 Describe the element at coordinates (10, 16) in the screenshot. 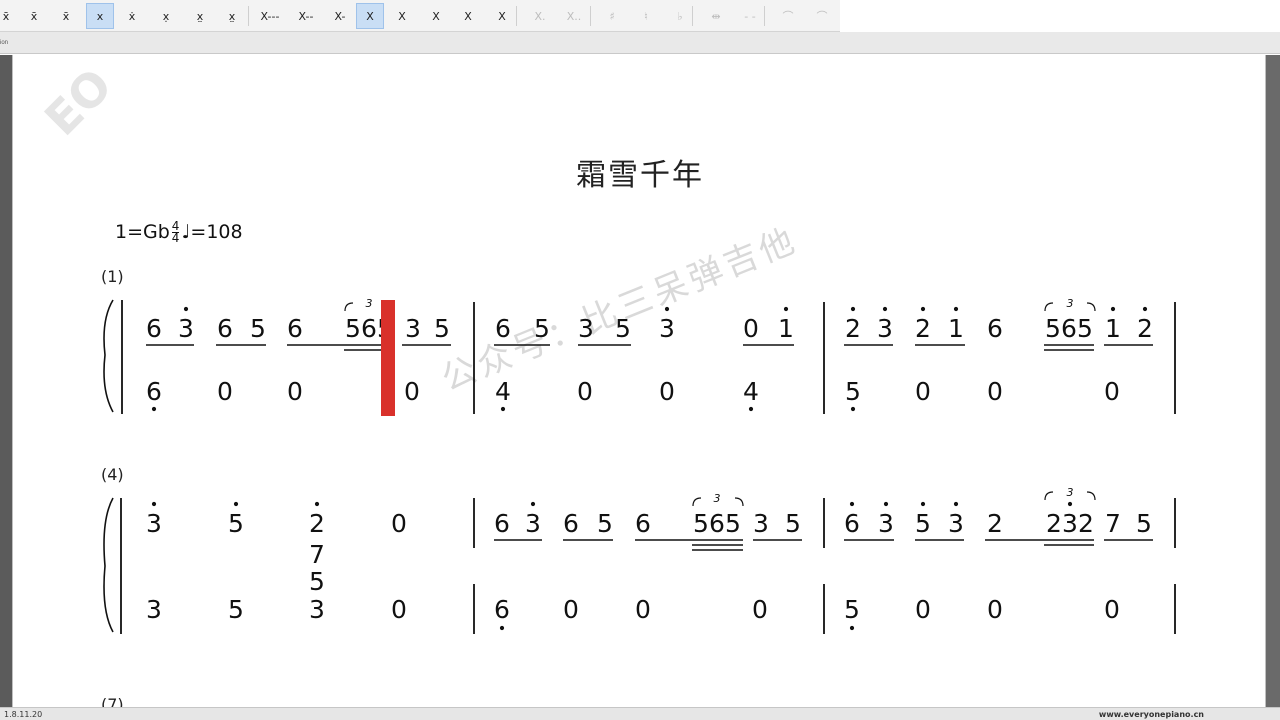

I see `toolbar-note-upper-dot-button: x̄` at that location.